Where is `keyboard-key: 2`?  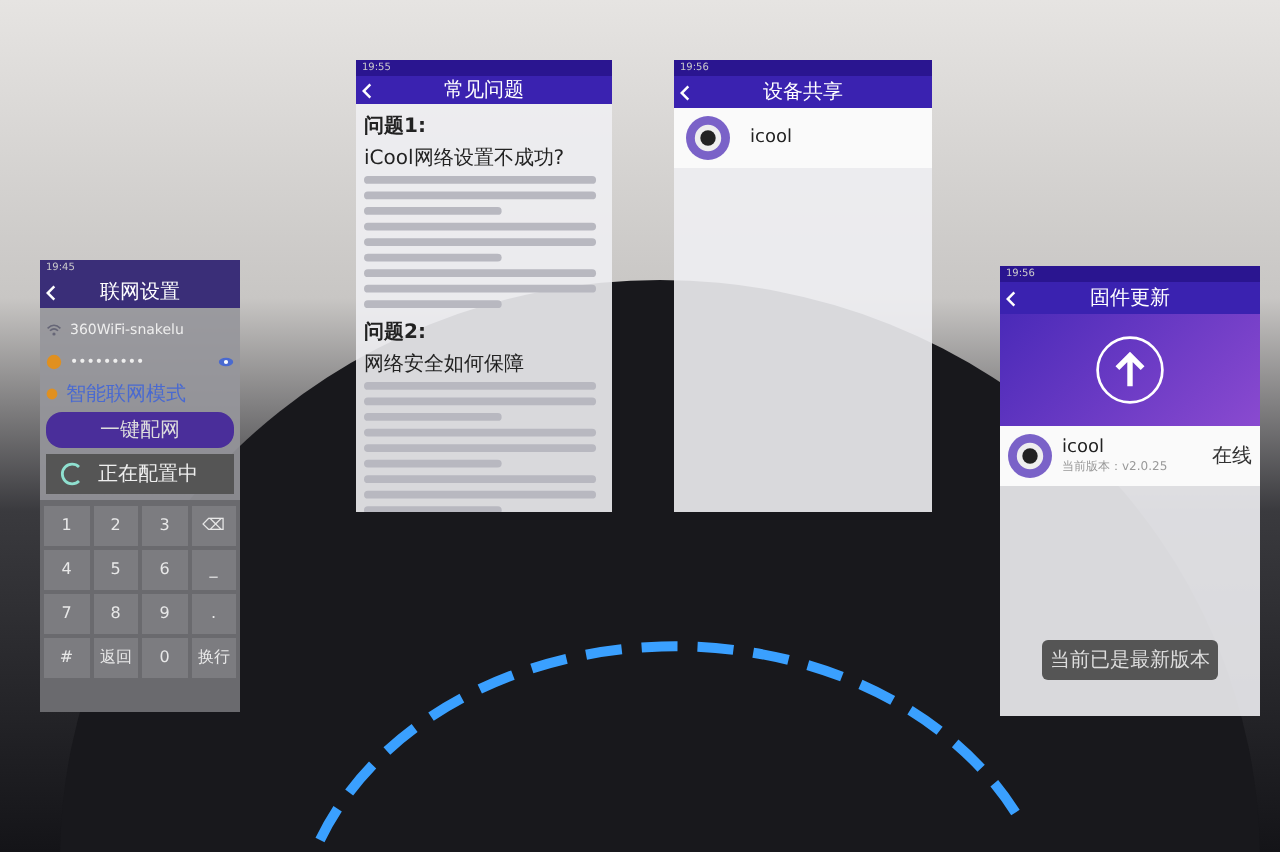
keyboard-key: 2 is located at coordinates (115, 526).